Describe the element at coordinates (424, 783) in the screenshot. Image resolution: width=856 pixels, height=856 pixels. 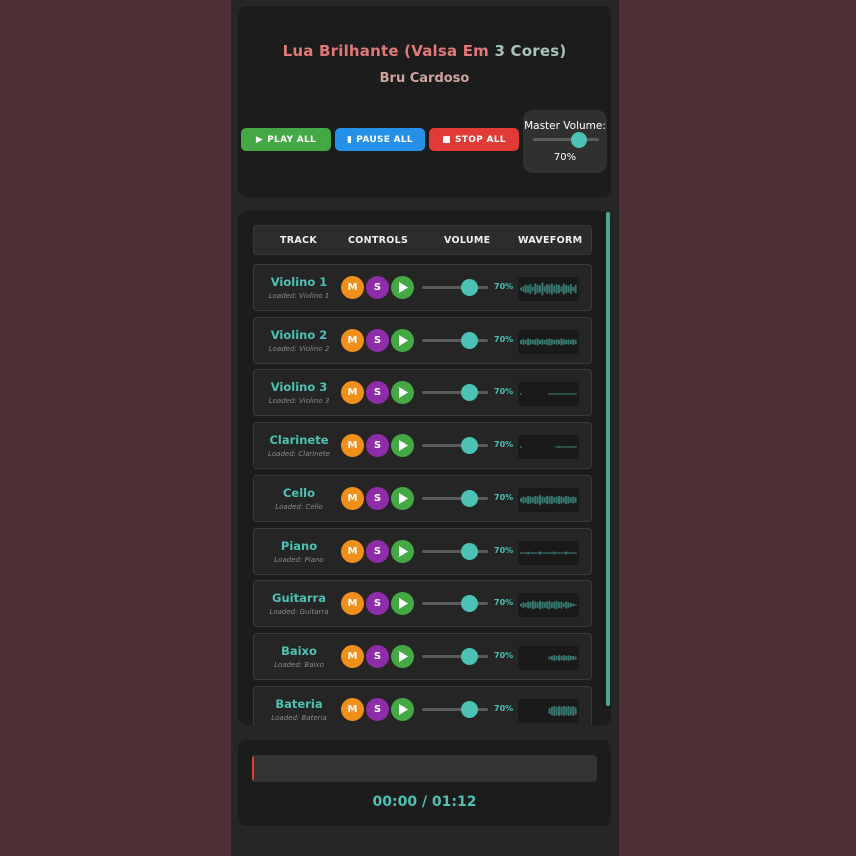
I see `footer-panel: 00:00 / 01:12` at that location.